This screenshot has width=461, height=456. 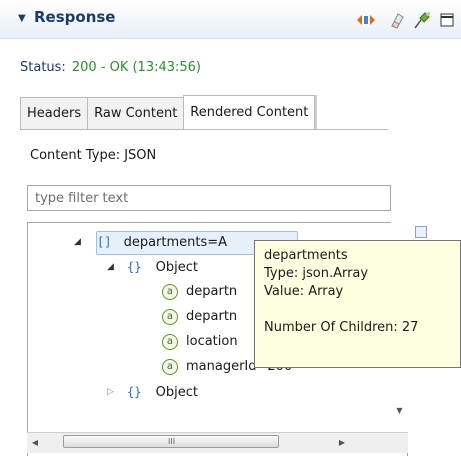 I want to click on maximize-icon, so click(x=447, y=20).